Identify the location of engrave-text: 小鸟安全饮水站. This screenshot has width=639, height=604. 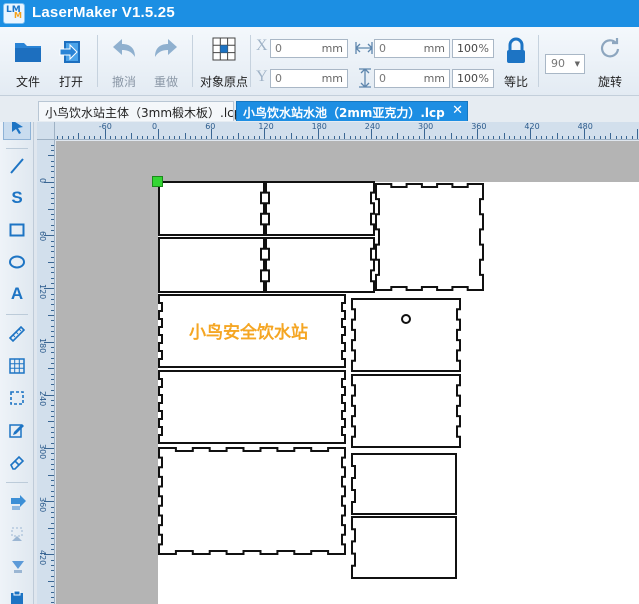
(248, 330).